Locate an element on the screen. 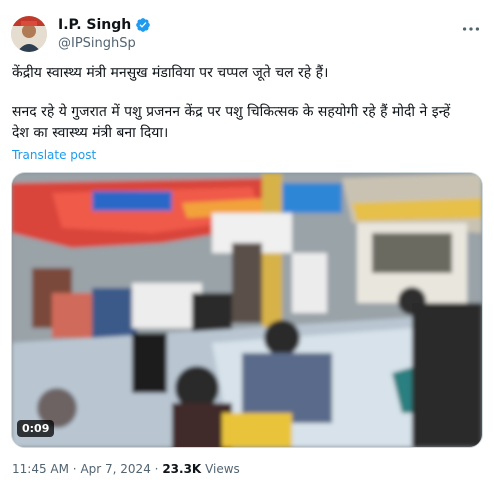 This screenshot has height=490, width=494. avatar is located at coordinates (29, 34).